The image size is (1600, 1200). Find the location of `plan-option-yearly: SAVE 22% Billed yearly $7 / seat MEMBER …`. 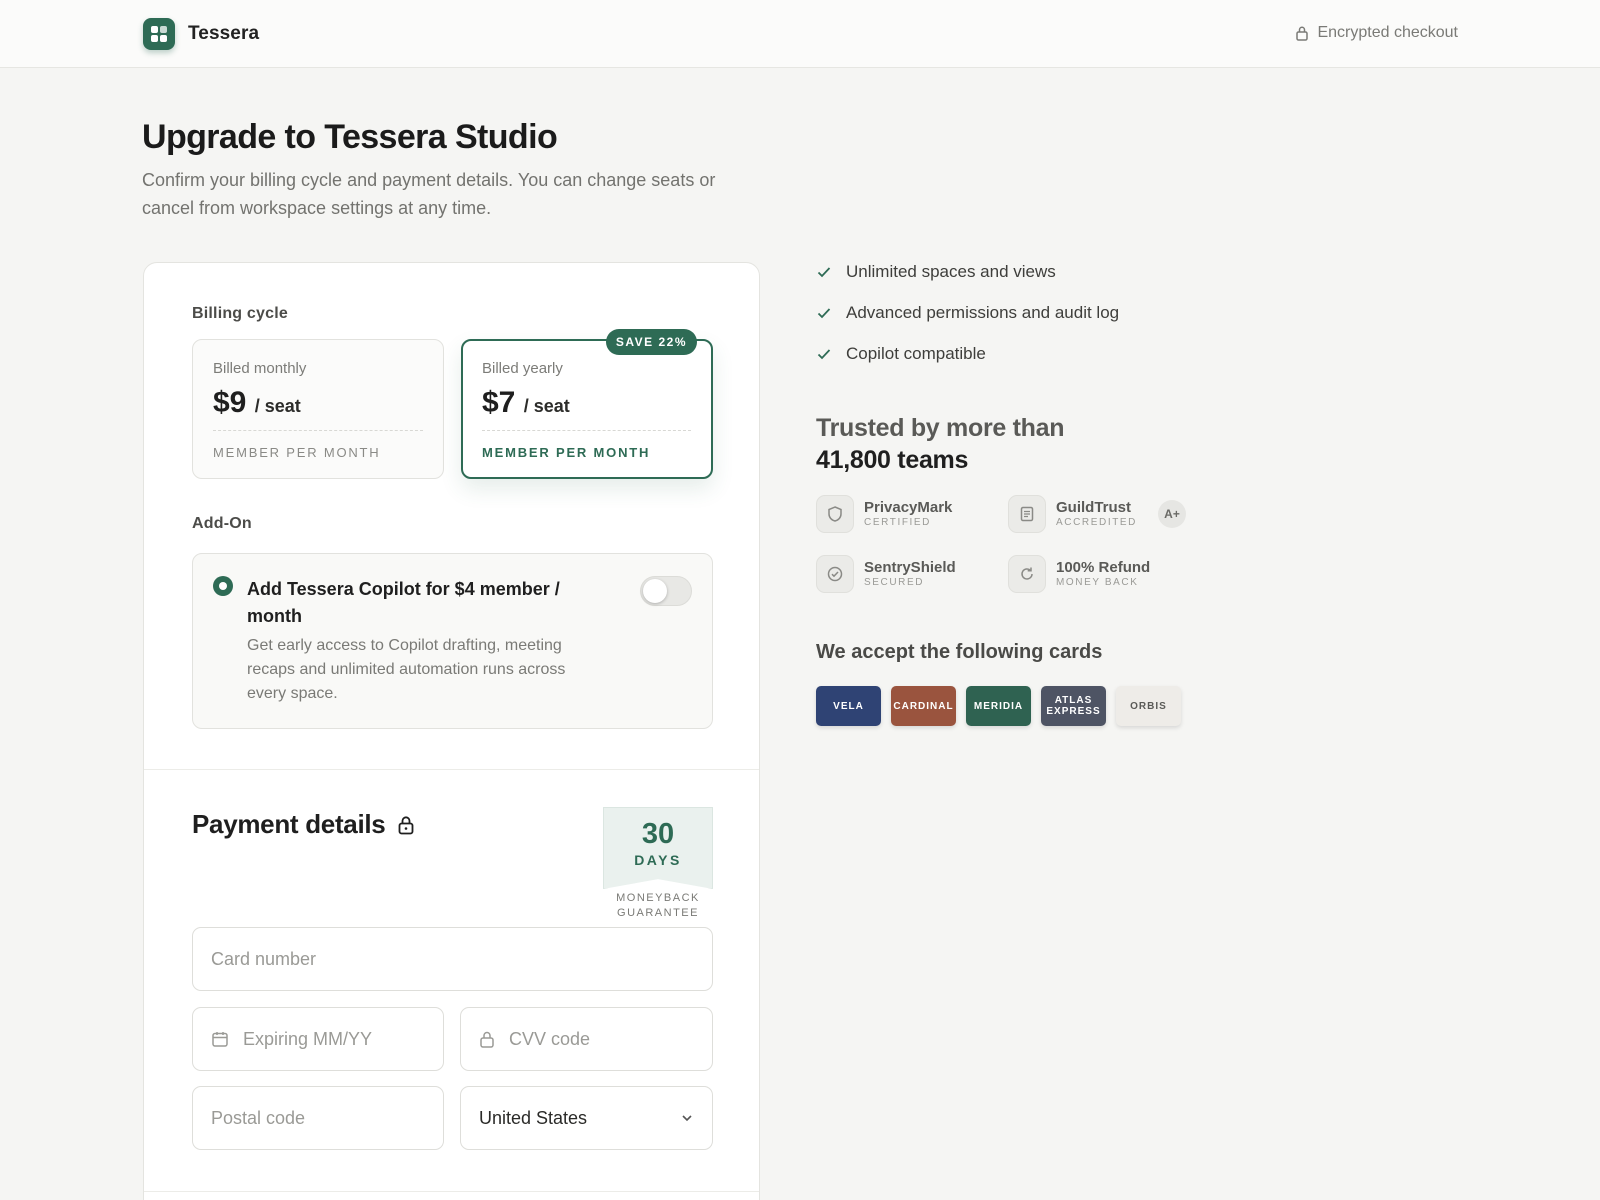

plan-option-yearly: SAVE 22% Billed yearly $7 / seat MEMBER … is located at coordinates (587, 404).